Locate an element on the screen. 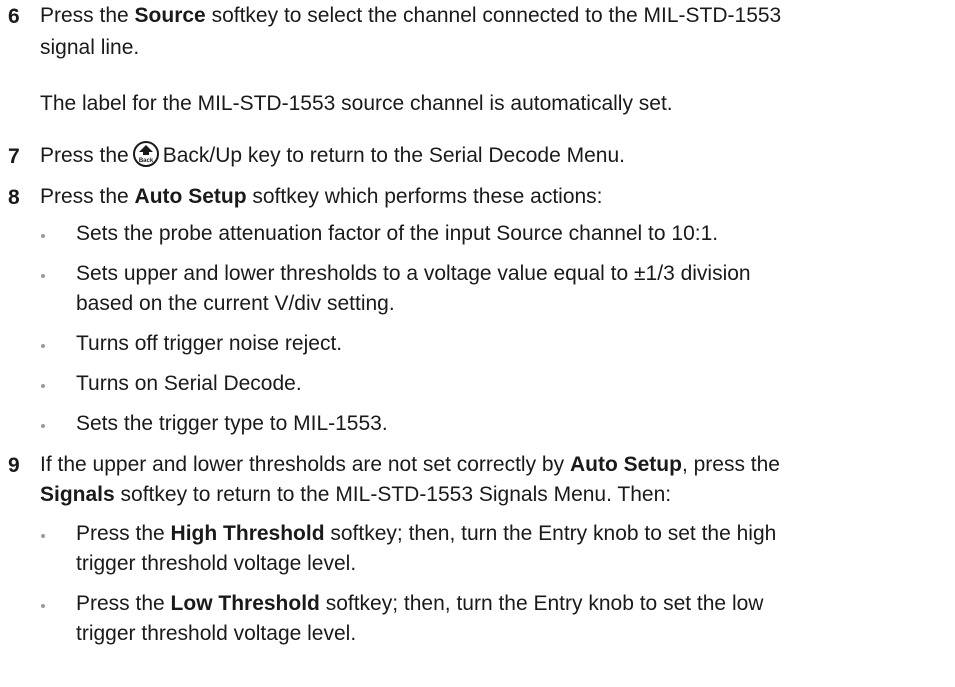  step-9-bullet-2-cont: trigger threshold voltage level. is located at coordinates (216, 633).